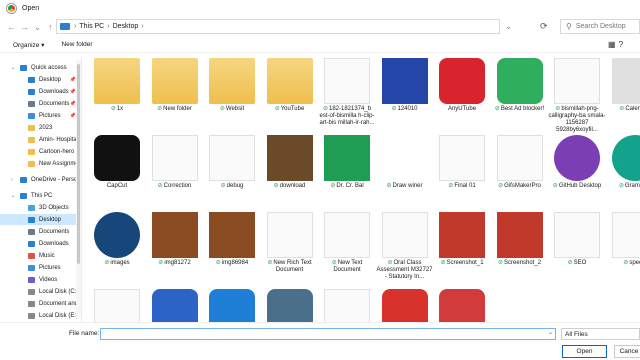 This screenshot has height=360, width=640. I want to click on sidebar-item: Cartoon-hero, so click(40, 151).